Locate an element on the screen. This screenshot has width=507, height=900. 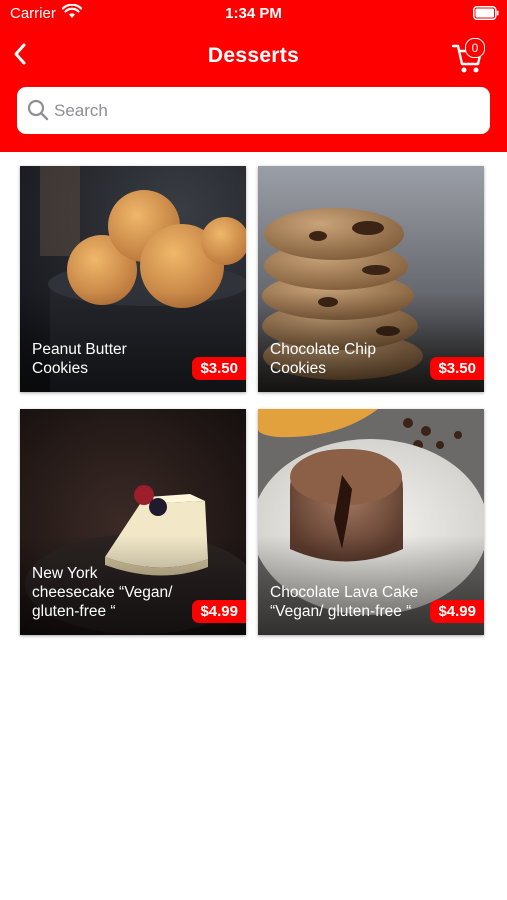
cart-button: 0 is located at coordinates (471, 54).